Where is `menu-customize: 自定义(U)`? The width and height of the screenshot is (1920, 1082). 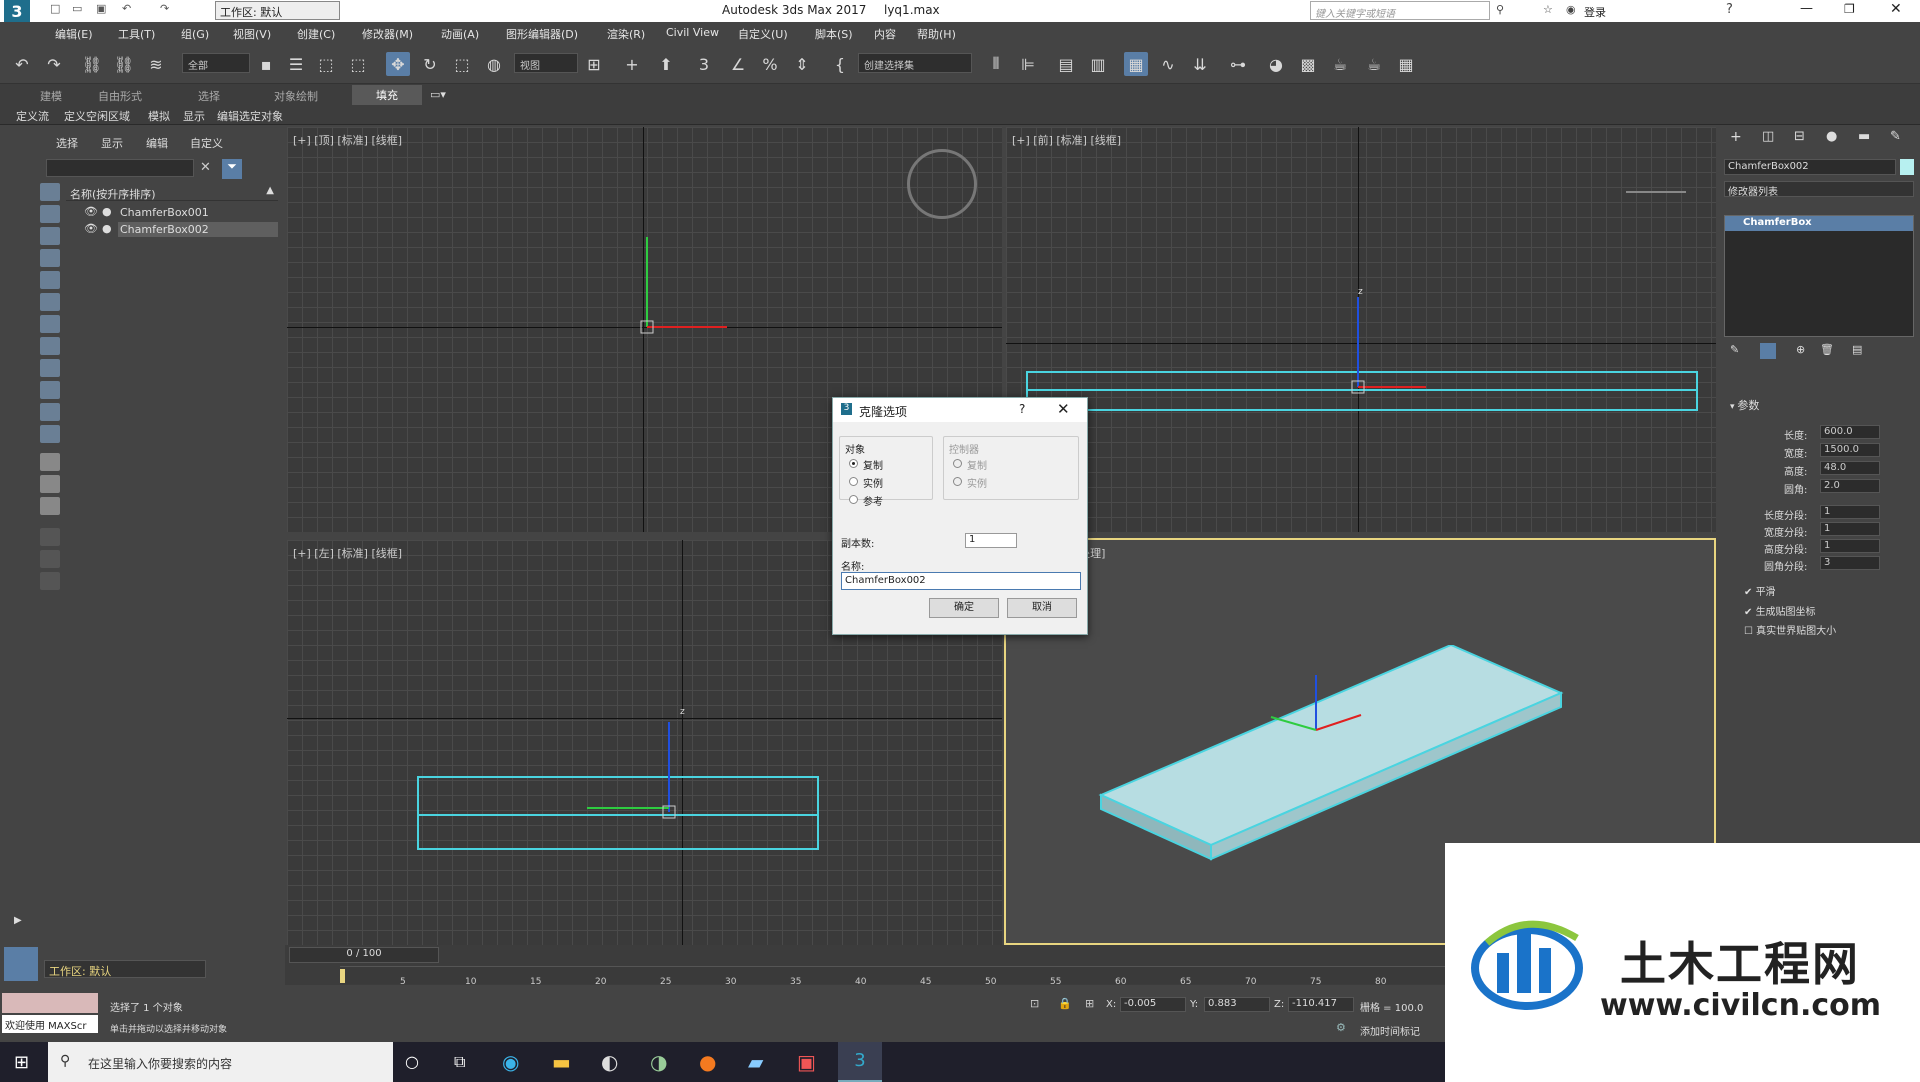 menu-customize: 自定义(U) is located at coordinates (763, 34).